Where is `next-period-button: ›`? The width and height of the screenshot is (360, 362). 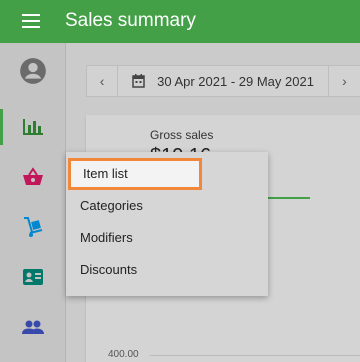
next-period-button: › is located at coordinates (344, 81).